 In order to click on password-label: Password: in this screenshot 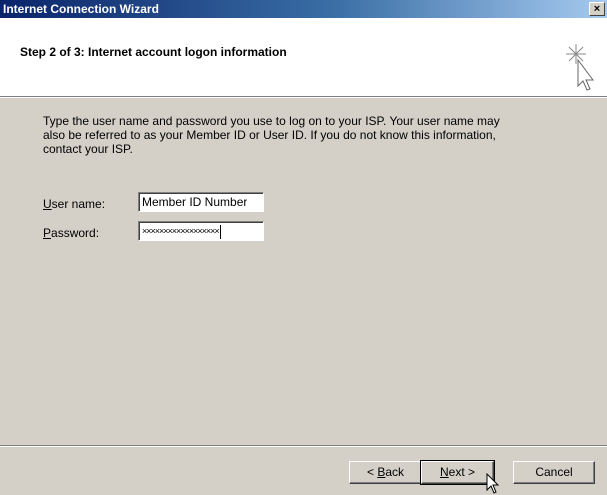, I will do `click(71, 233)`.